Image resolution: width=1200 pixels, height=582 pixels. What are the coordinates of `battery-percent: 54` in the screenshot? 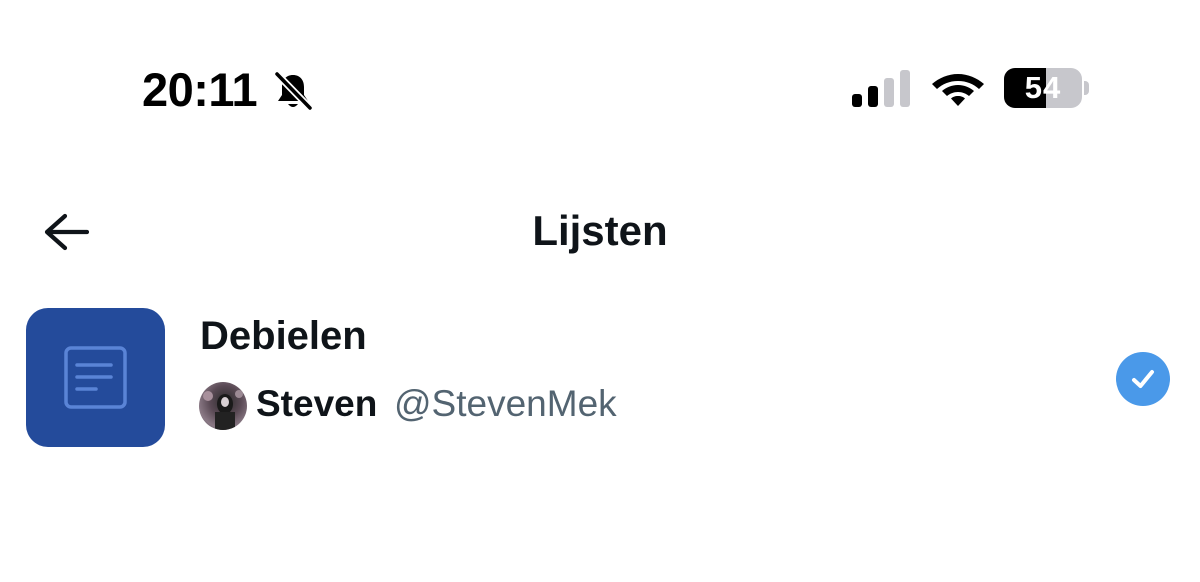 It's located at (1043, 87).